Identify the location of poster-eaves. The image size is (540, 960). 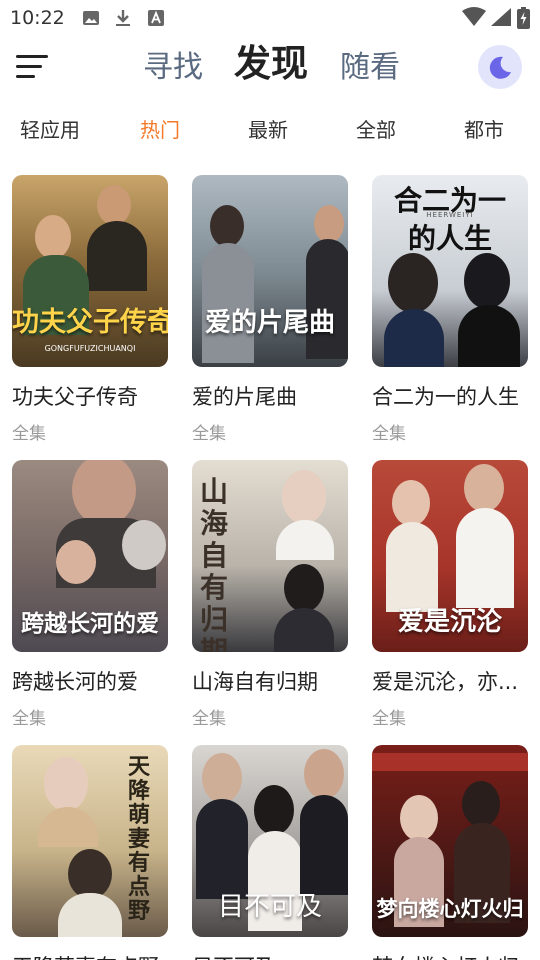
(450, 762).